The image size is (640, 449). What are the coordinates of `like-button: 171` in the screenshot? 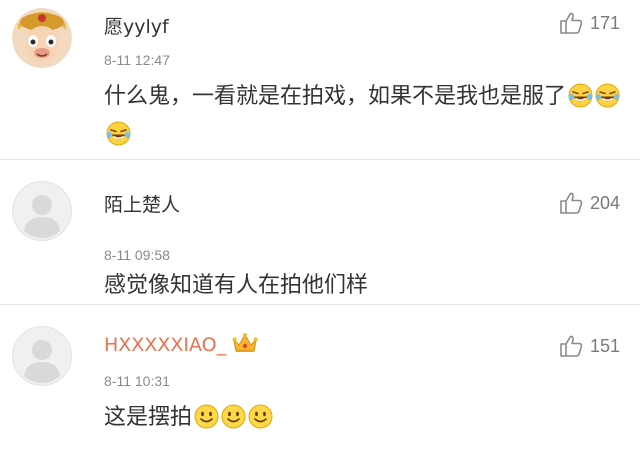 It's located at (589, 23).